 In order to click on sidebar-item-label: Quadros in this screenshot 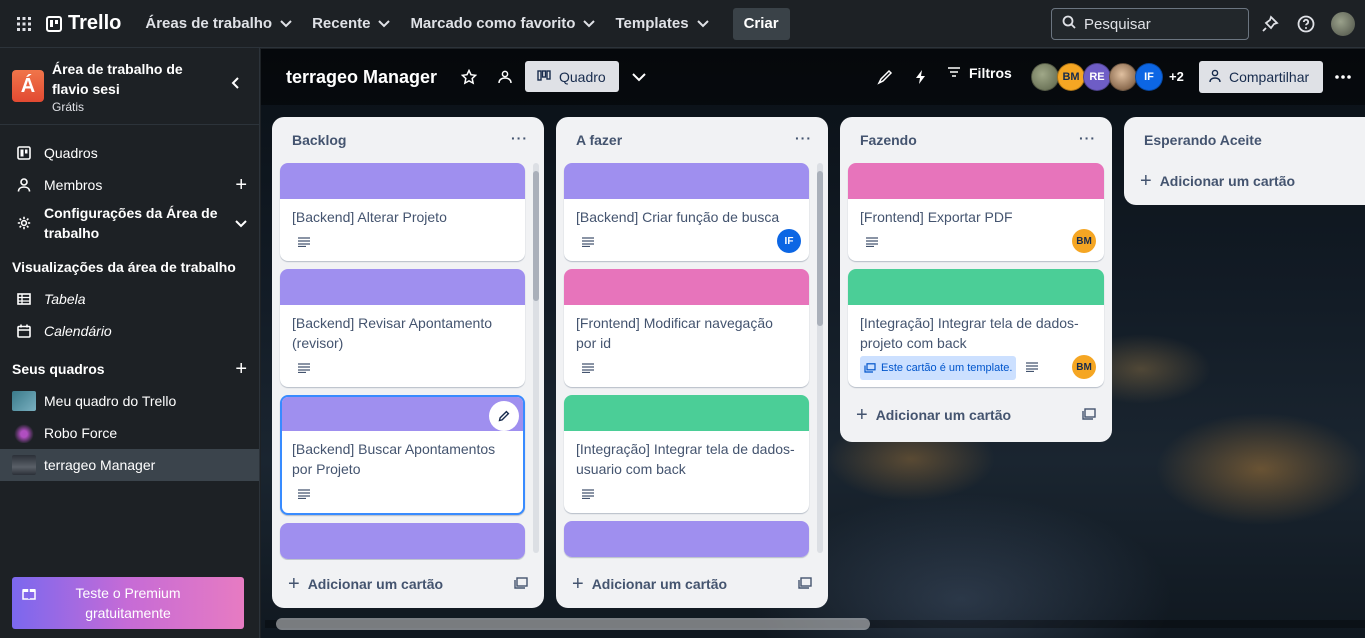, I will do `click(71, 153)`.